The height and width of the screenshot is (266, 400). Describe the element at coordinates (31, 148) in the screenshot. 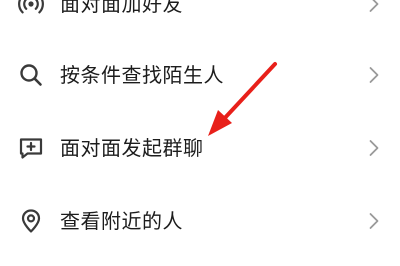

I see `chat-plus-icon` at that location.